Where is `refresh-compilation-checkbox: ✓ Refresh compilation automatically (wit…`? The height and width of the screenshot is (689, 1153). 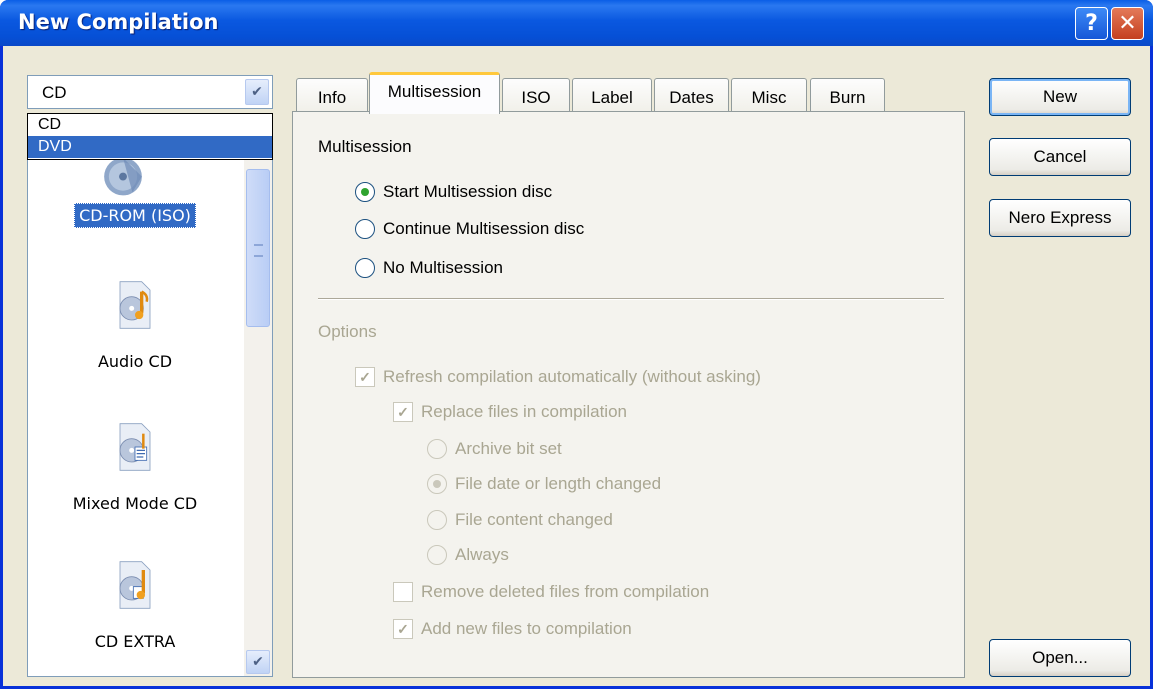
refresh-compilation-checkbox: ✓ Refresh compilation automatically (wit… is located at coordinates (558, 377).